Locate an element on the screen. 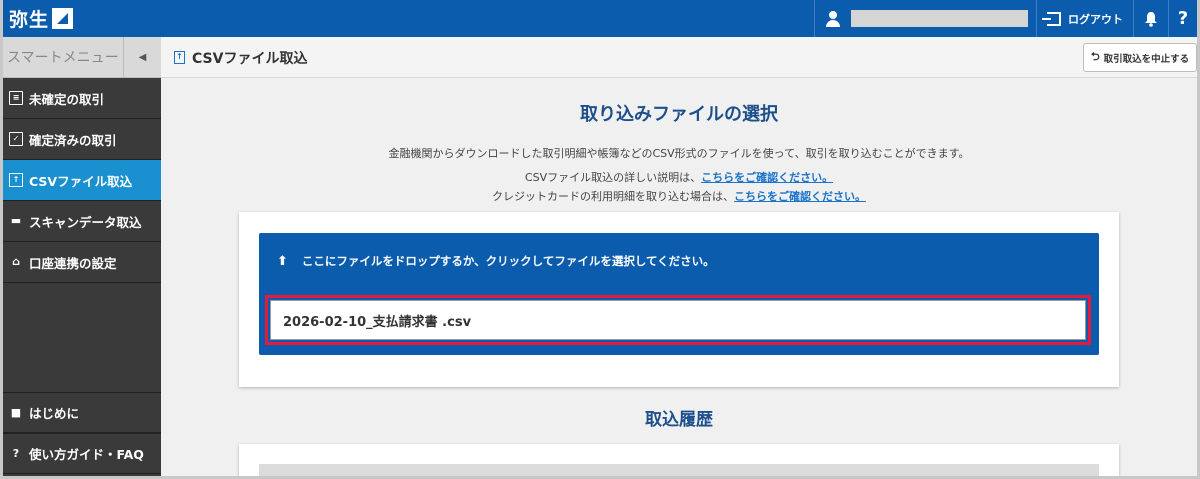  notification-bell-icon is located at coordinates (1151, 18).